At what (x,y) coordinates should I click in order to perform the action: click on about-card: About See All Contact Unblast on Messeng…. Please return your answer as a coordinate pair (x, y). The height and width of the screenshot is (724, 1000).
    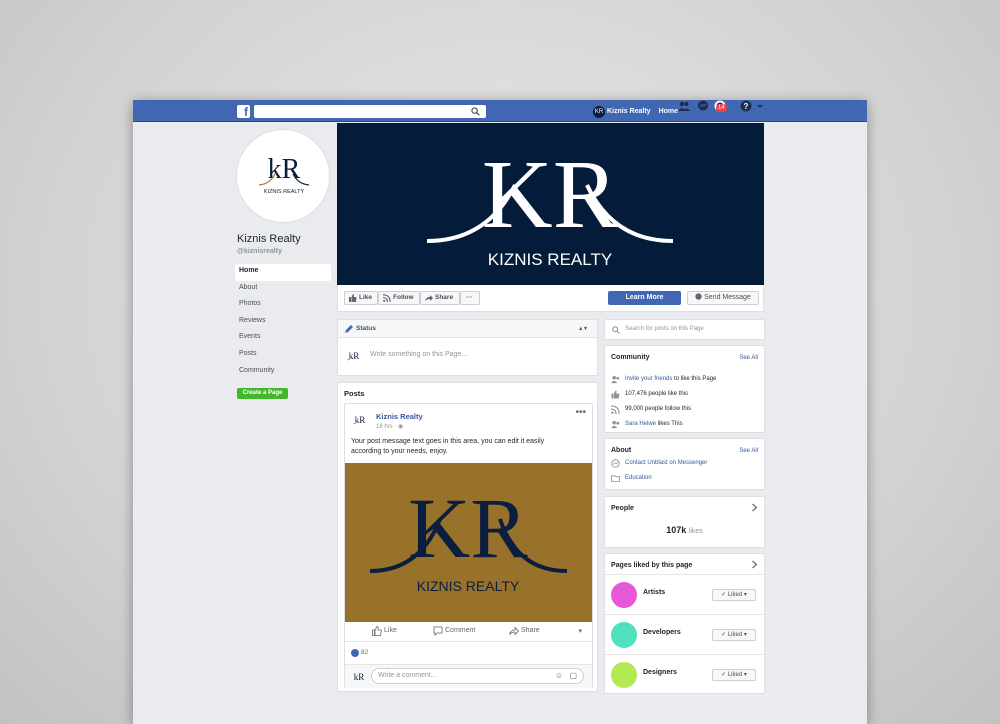
    Looking at the image, I should click on (684, 464).